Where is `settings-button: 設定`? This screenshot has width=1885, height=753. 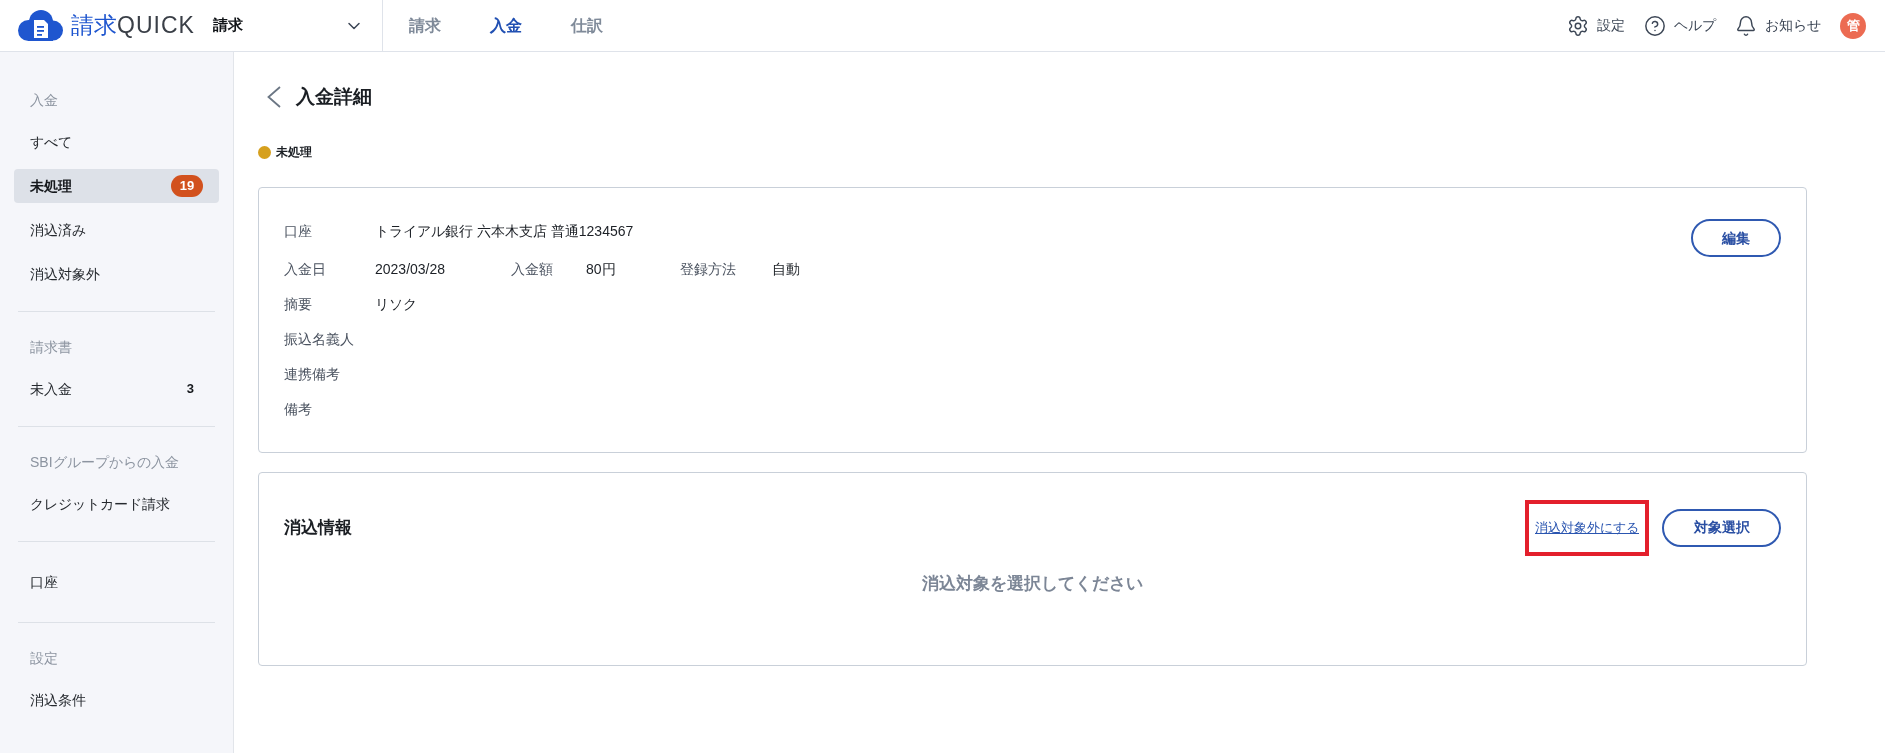
settings-button: 設定 is located at coordinates (1596, 25).